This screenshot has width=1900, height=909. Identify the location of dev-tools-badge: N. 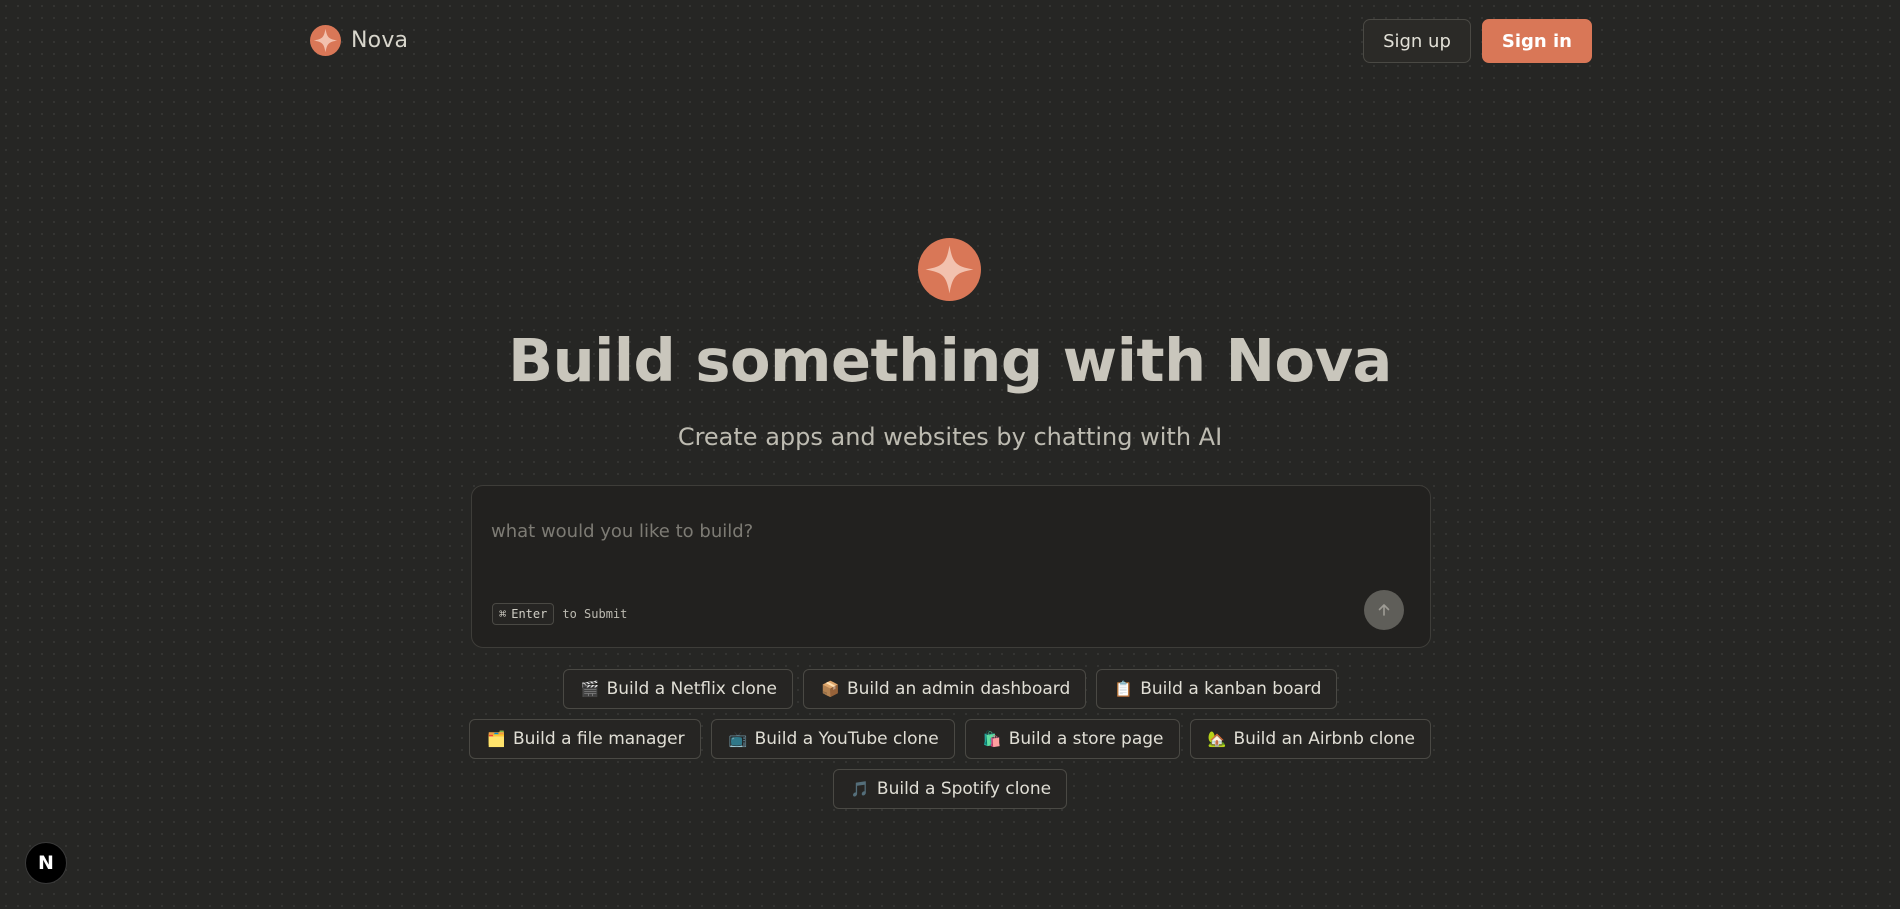
(46, 863).